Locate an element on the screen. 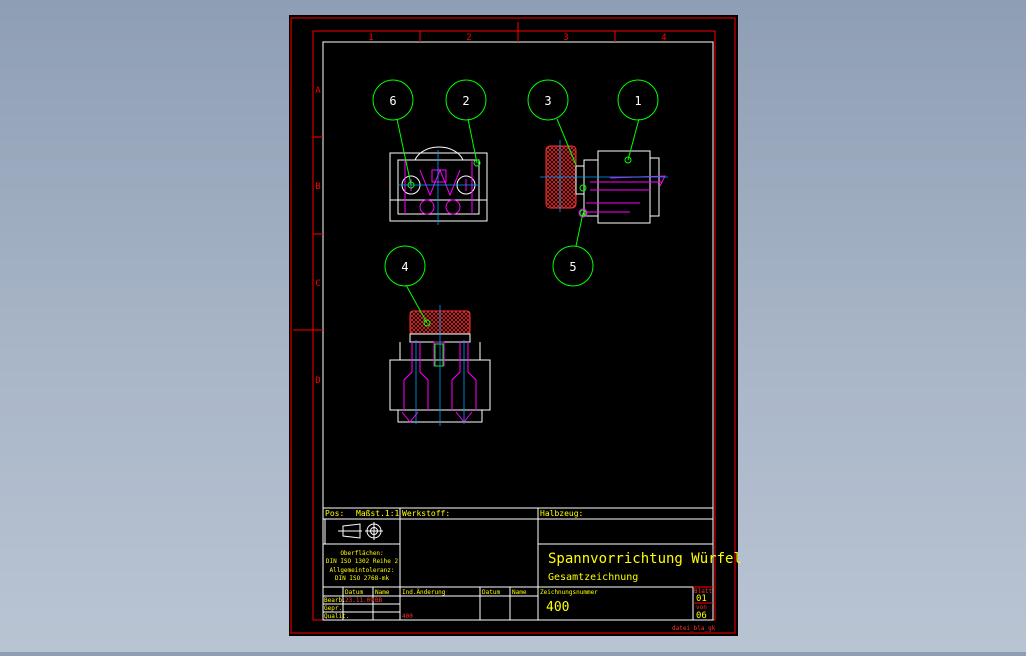  tolerance-label: Allgemeintoleranz: is located at coordinates (361, 570).